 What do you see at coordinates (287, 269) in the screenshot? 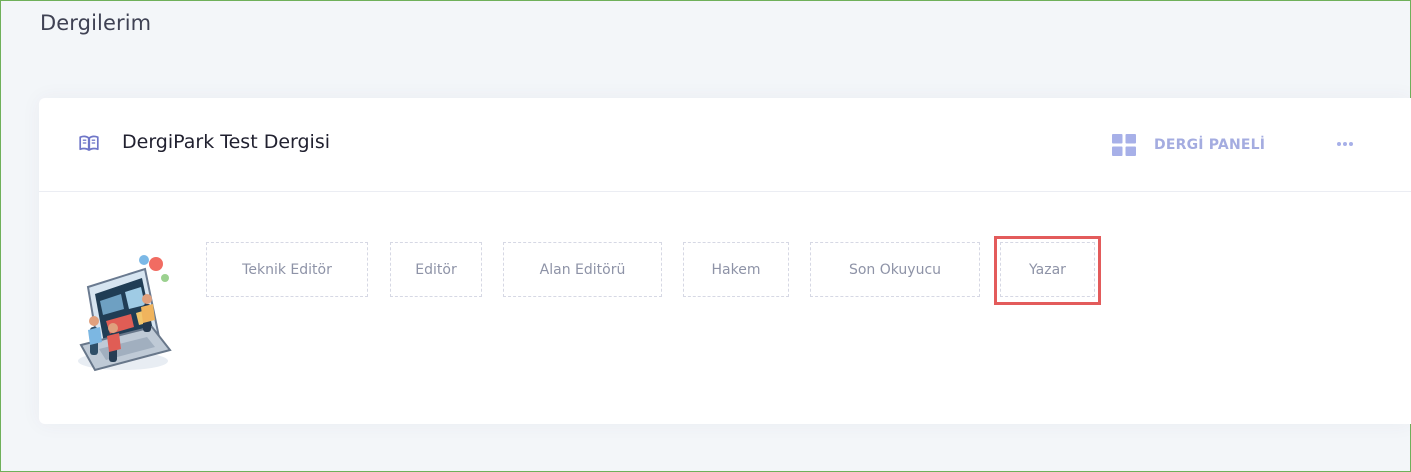
I see `role-technical-editor: Teknik Editör` at bounding box center [287, 269].